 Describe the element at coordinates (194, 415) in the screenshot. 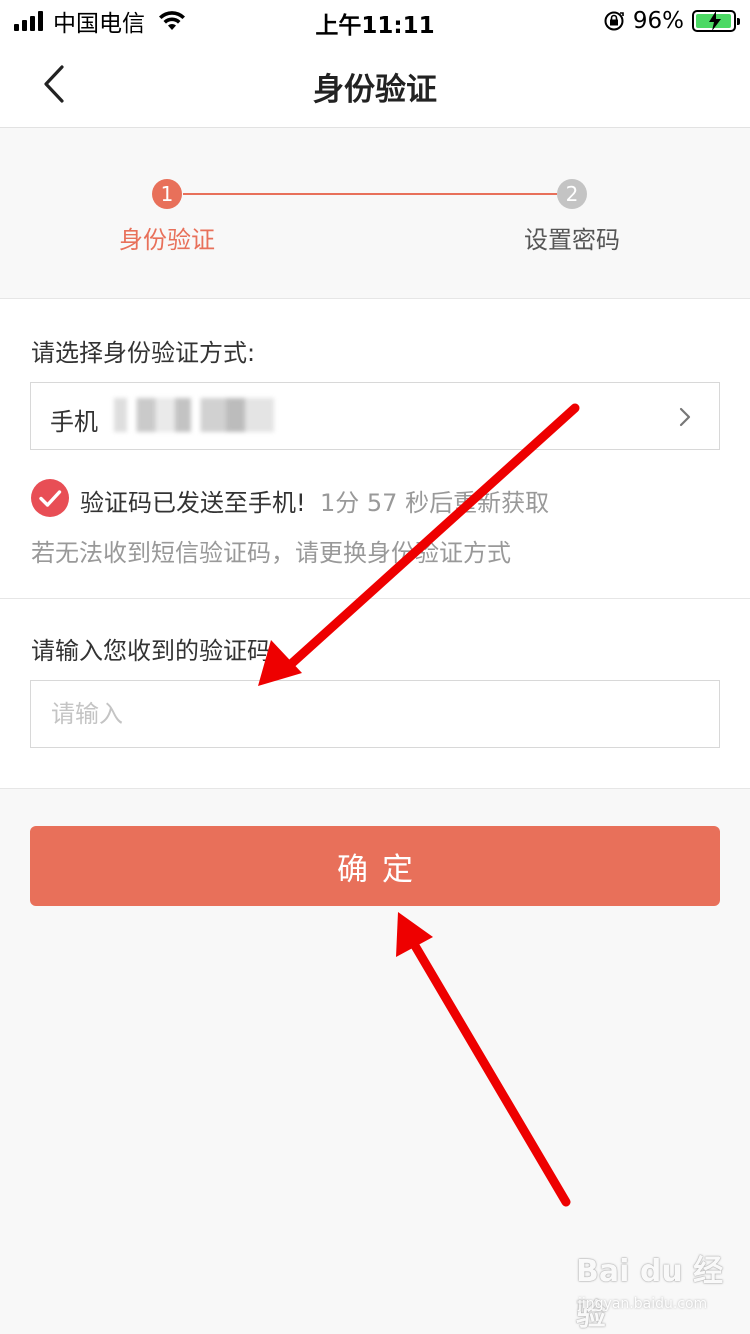

I see `masked-phone-number` at that location.